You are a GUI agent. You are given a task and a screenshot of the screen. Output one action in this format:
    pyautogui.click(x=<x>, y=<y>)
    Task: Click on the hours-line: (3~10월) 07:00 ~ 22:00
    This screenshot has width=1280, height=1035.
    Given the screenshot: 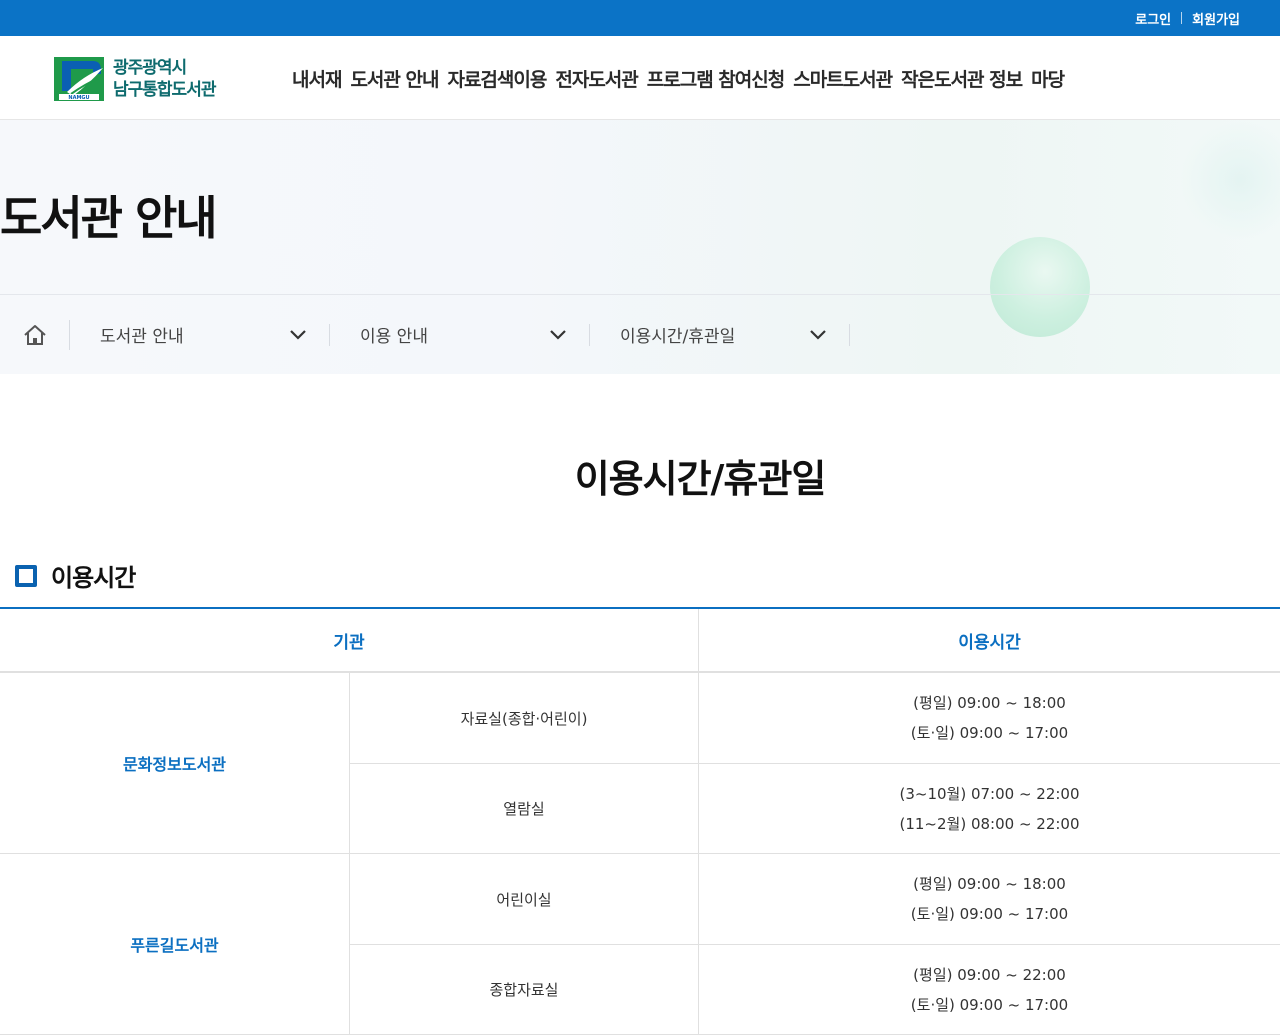 What is the action you would take?
    pyautogui.click(x=989, y=793)
    